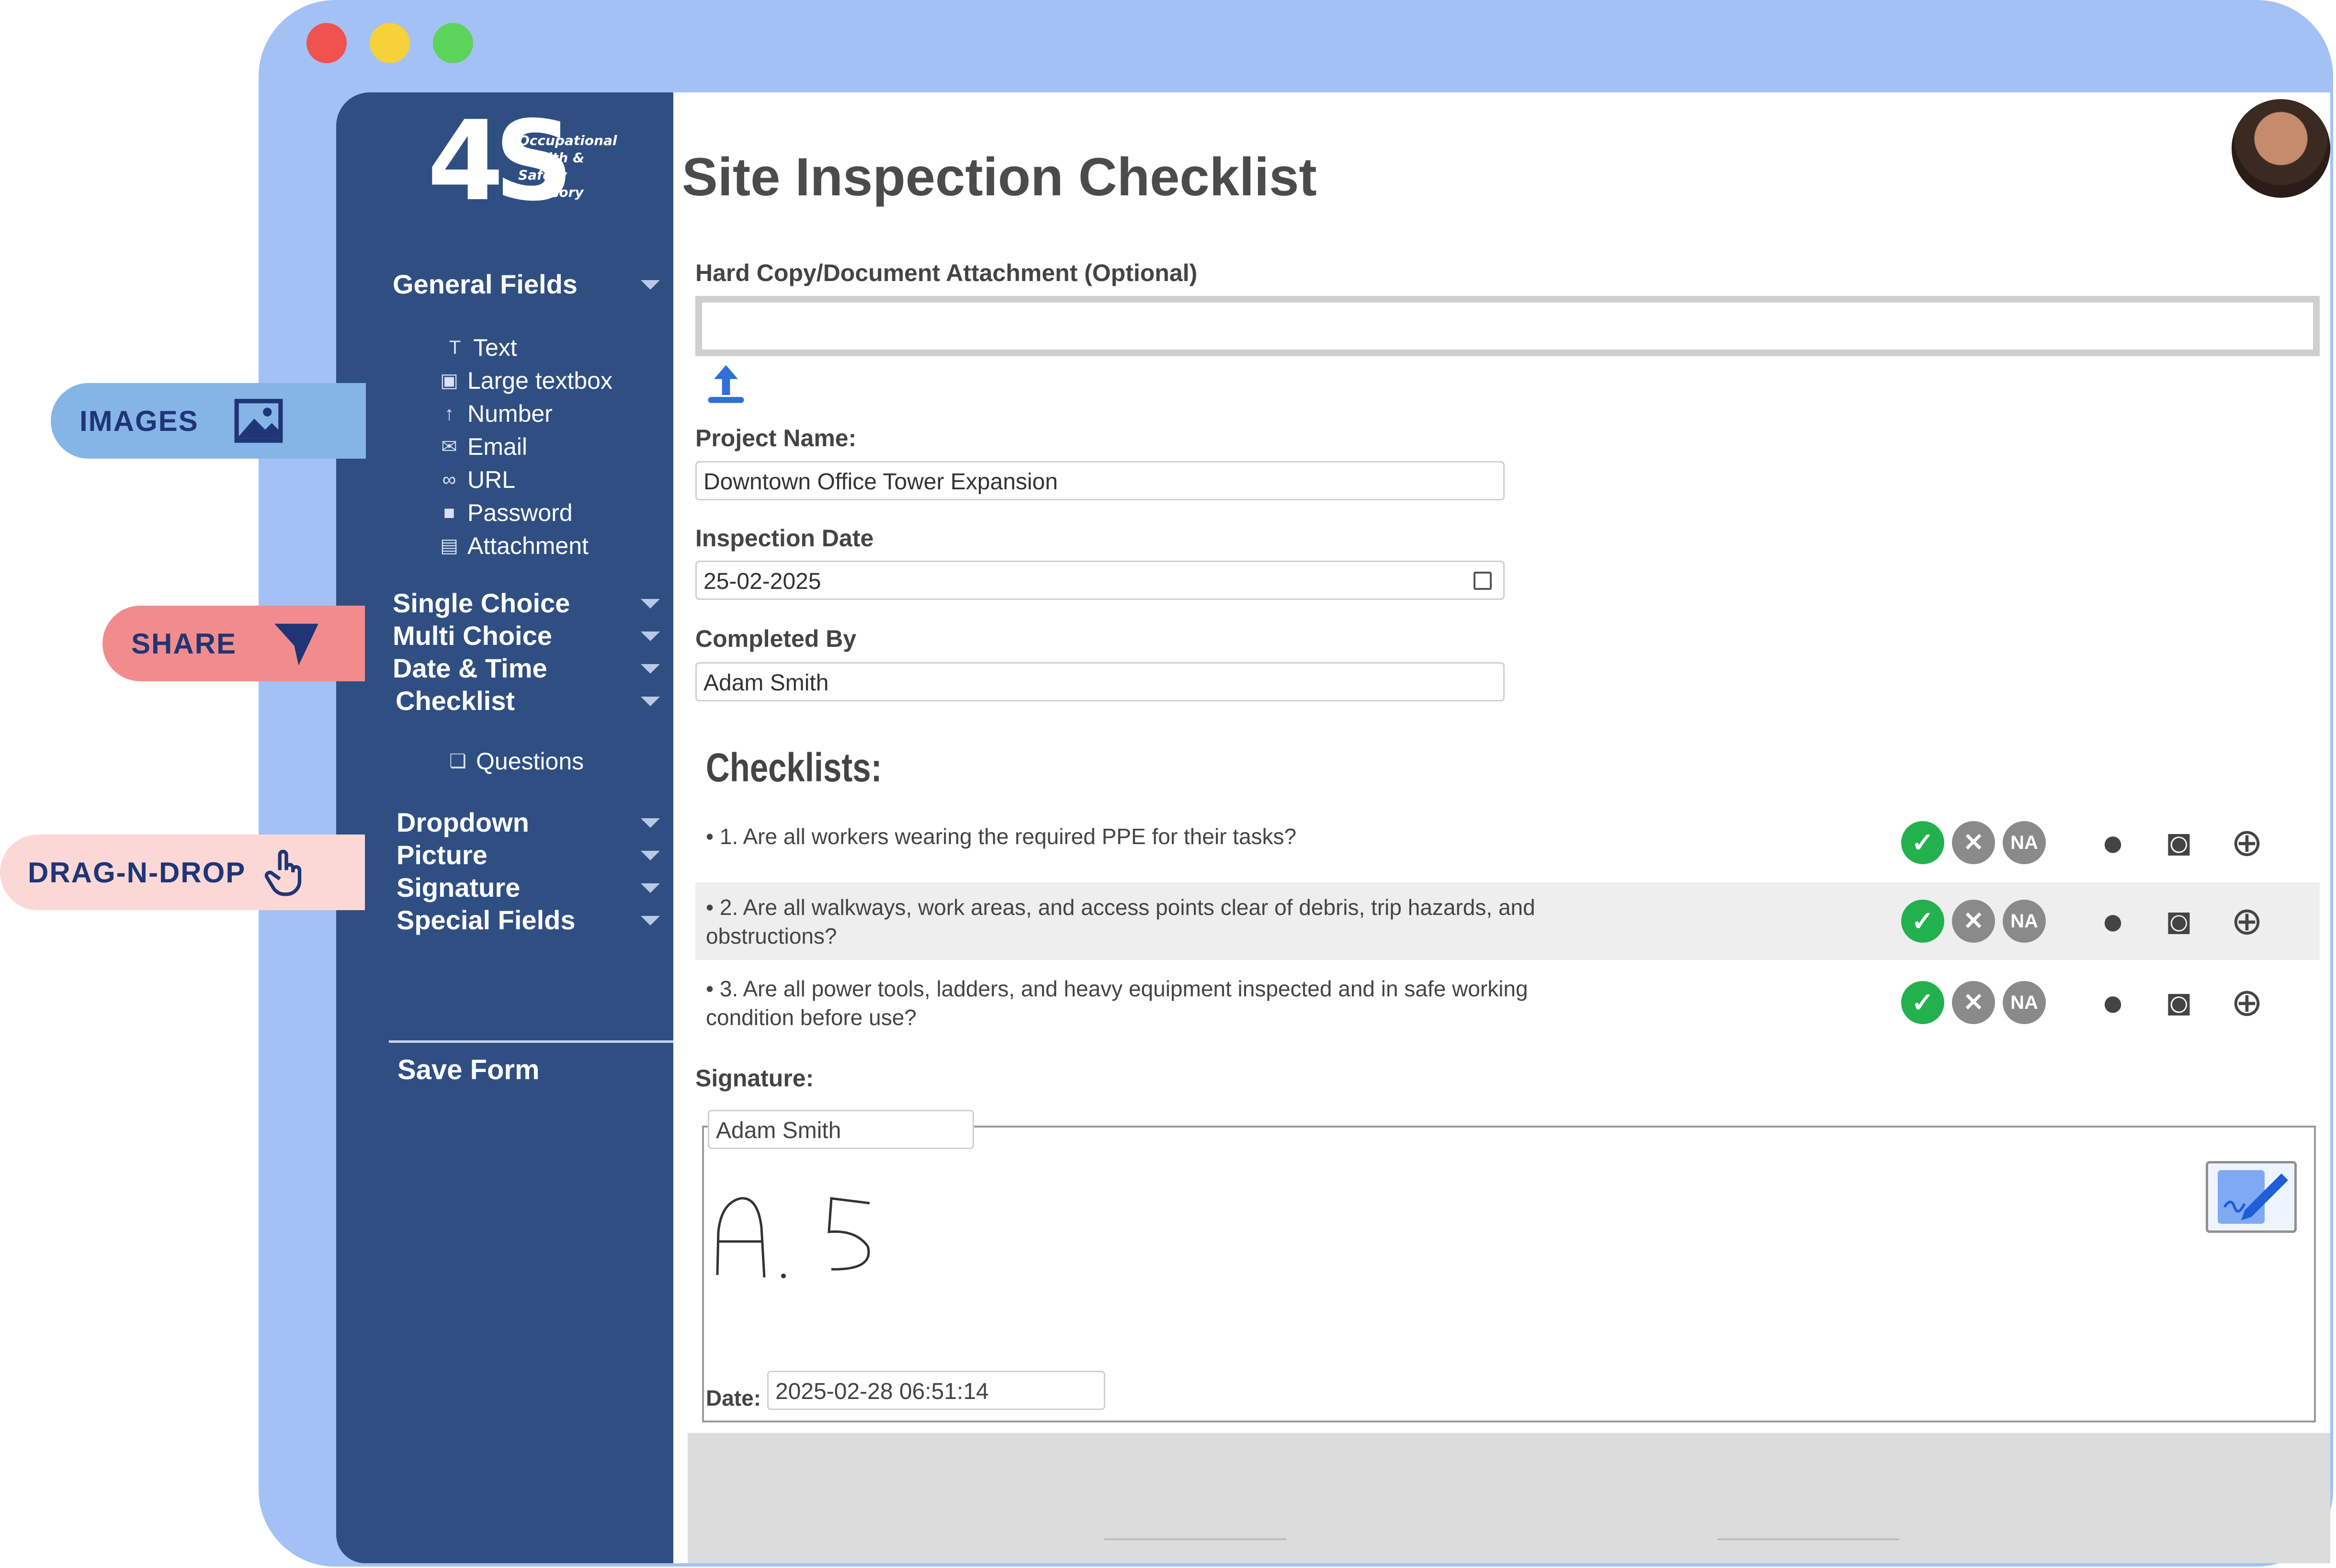  What do you see at coordinates (390, 43) in the screenshot?
I see `window-minimize-button` at bounding box center [390, 43].